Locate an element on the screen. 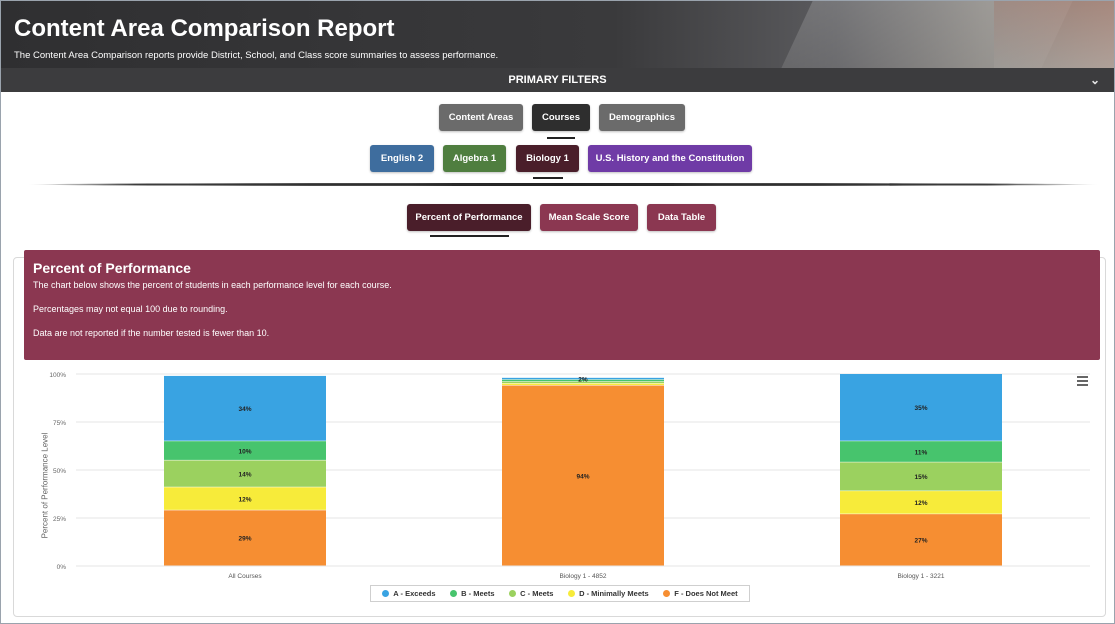 The image size is (1115, 624). tab-content-areas: Content Areas is located at coordinates (481, 117).